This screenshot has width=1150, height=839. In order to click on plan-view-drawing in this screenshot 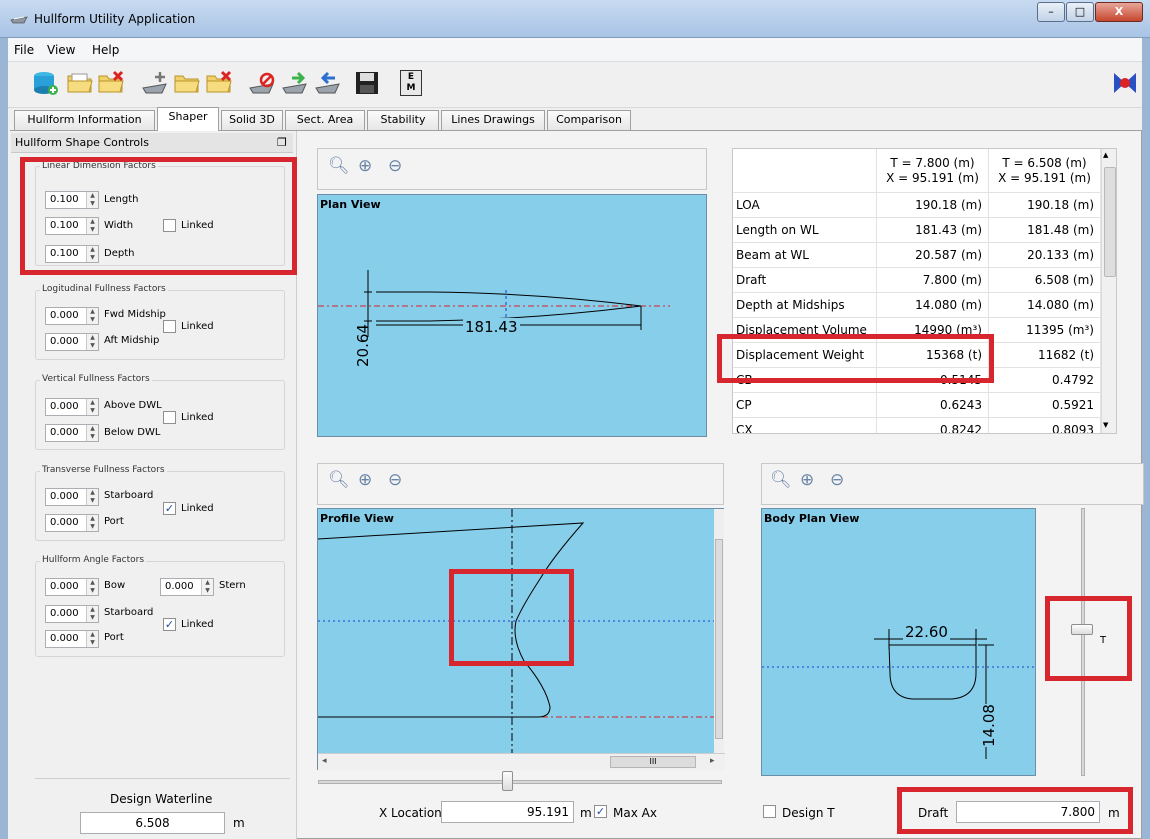, I will do `click(494, 303)`.